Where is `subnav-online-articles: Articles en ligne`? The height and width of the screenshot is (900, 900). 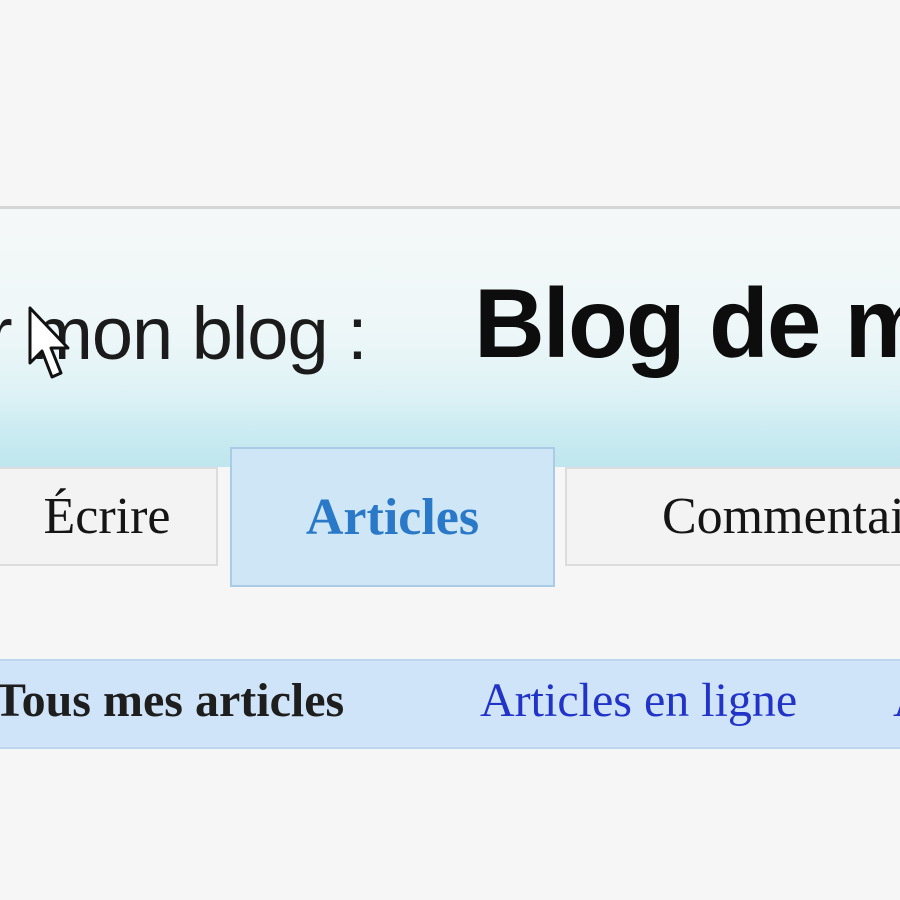 subnav-online-articles: Articles en ligne is located at coordinates (638, 700).